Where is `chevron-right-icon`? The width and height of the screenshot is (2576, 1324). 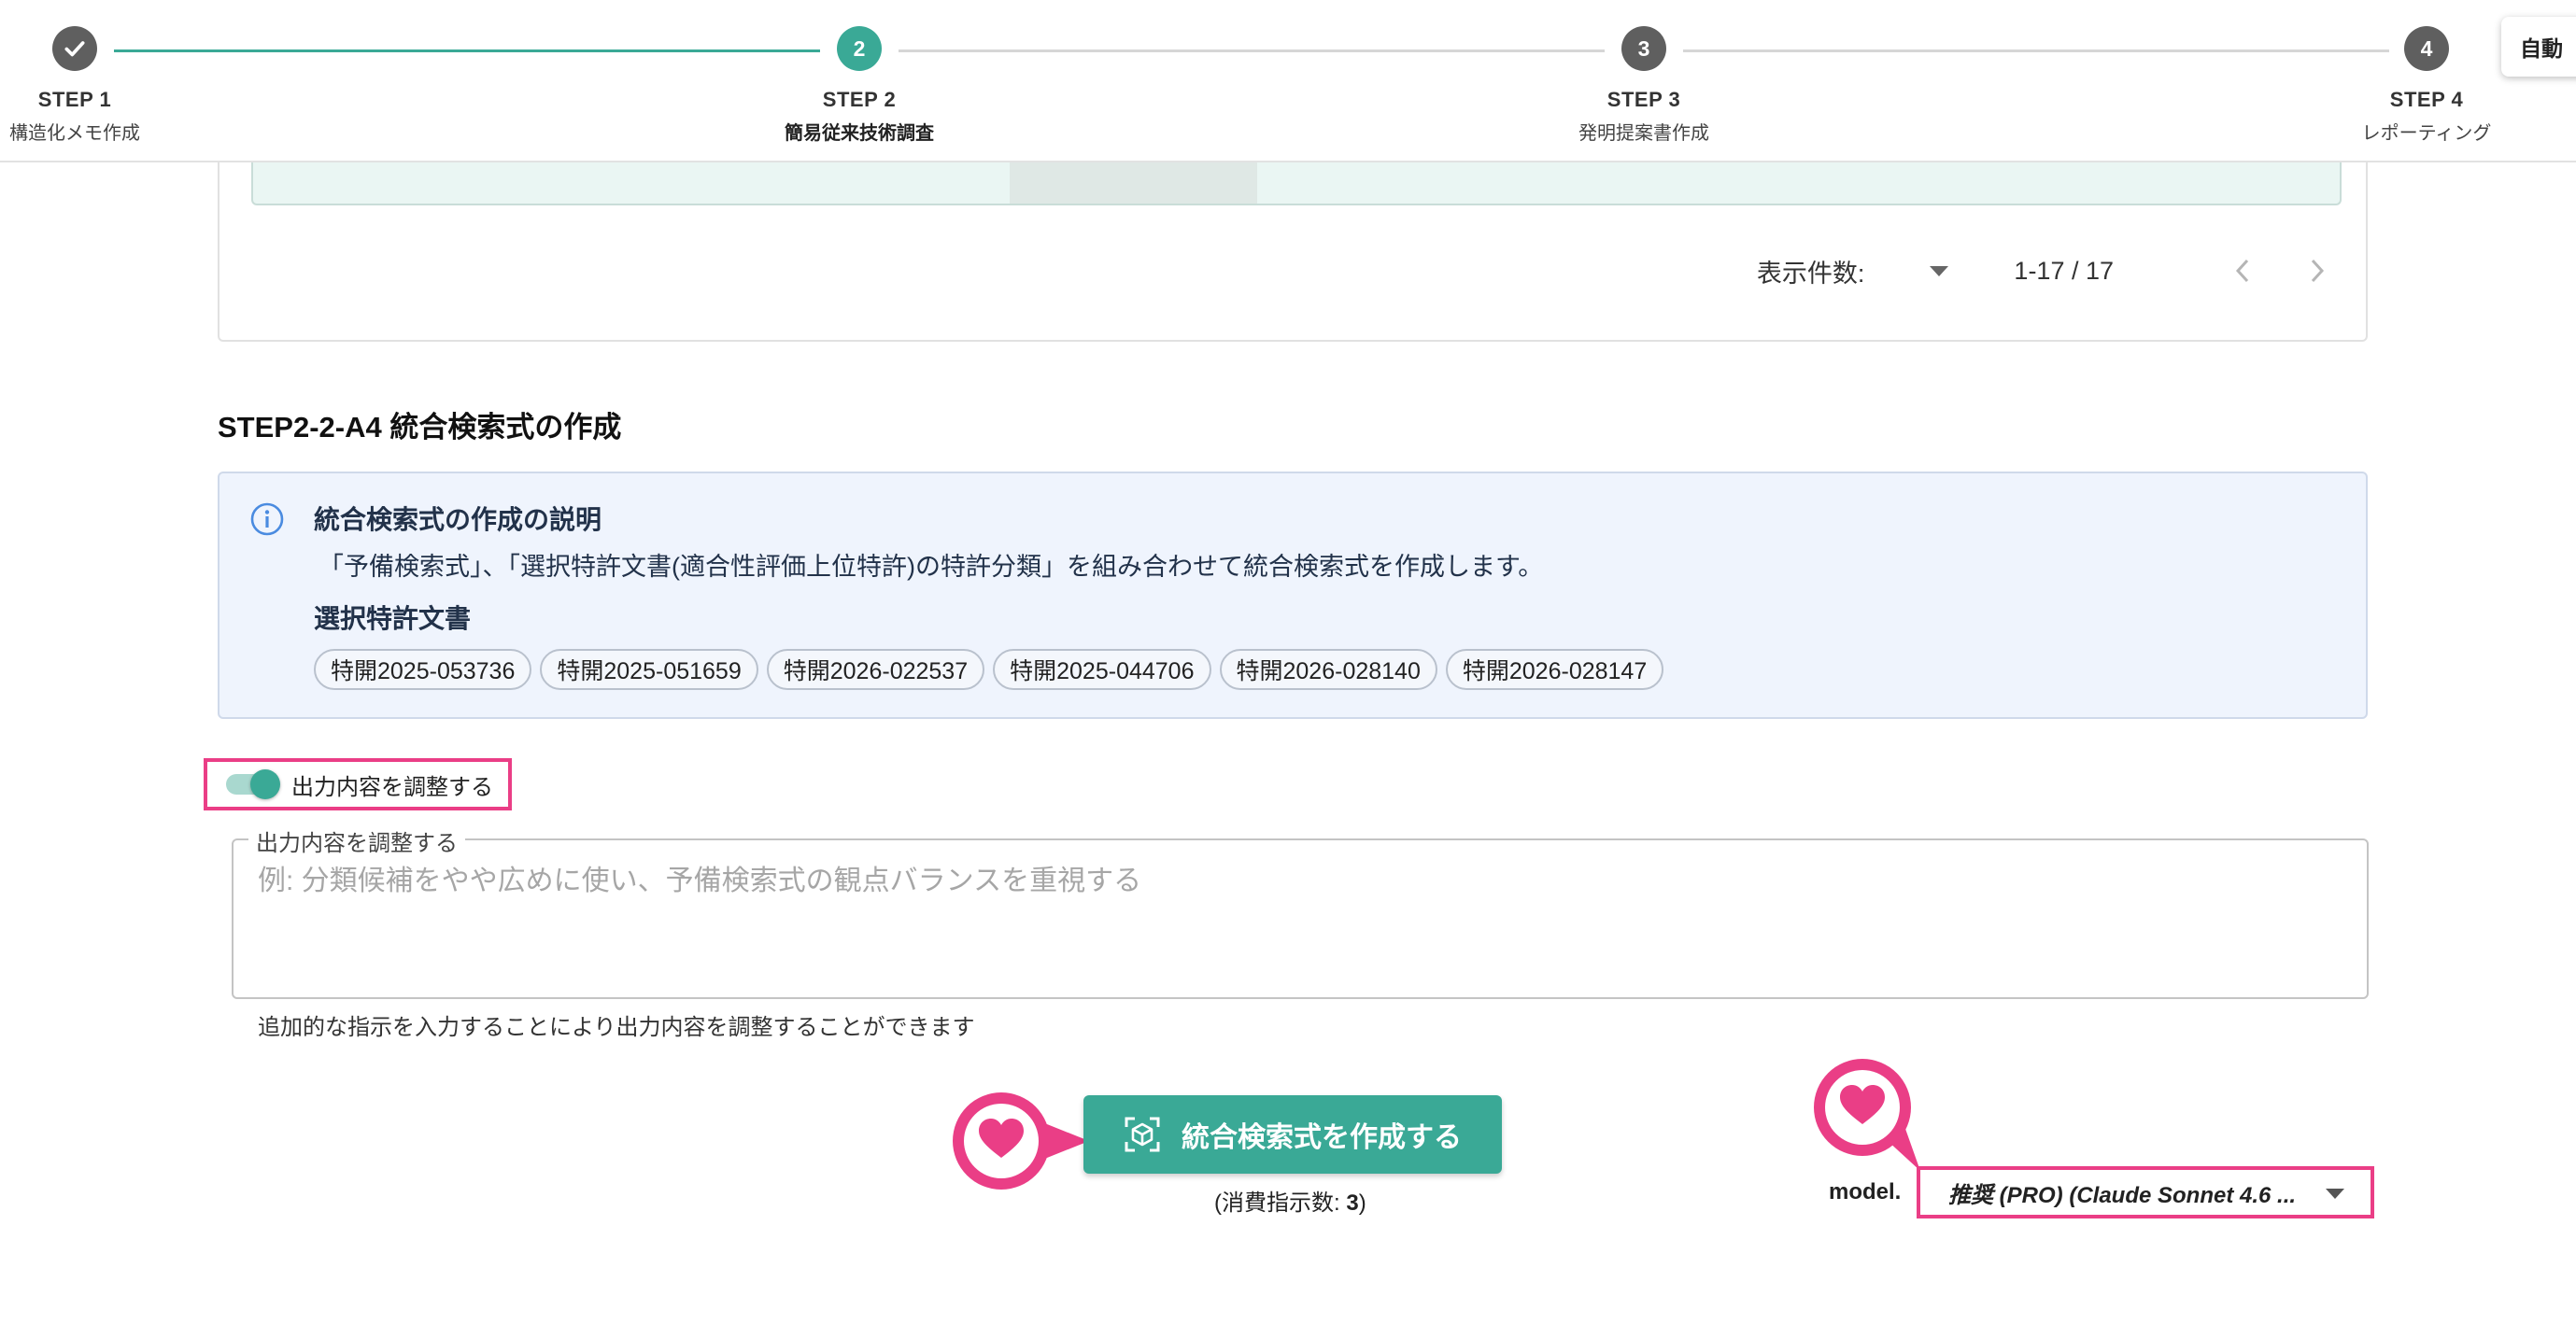 chevron-right-icon is located at coordinates (2318, 271).